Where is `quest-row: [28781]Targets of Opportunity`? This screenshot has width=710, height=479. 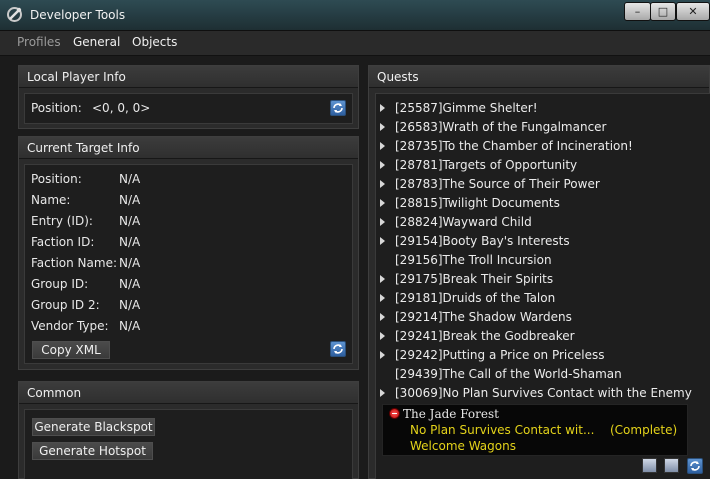 quest-row: [28781]Targets of Opportunity is located at coordinates (536, 166).